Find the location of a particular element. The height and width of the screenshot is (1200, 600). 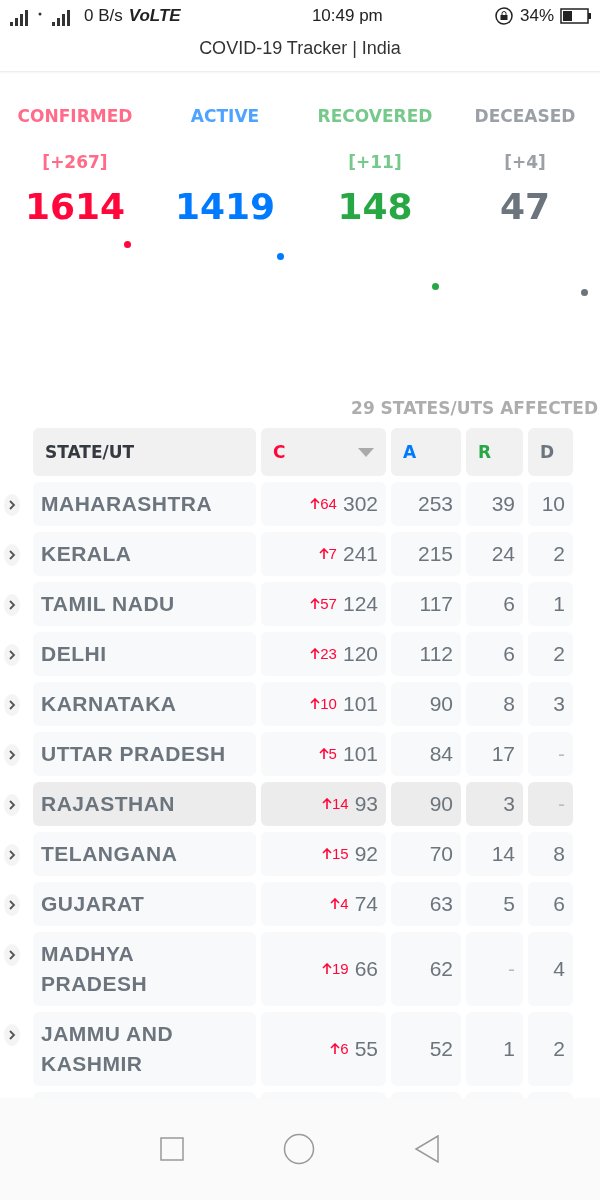

home-nav-icon is located at coordinates (299, 1149).